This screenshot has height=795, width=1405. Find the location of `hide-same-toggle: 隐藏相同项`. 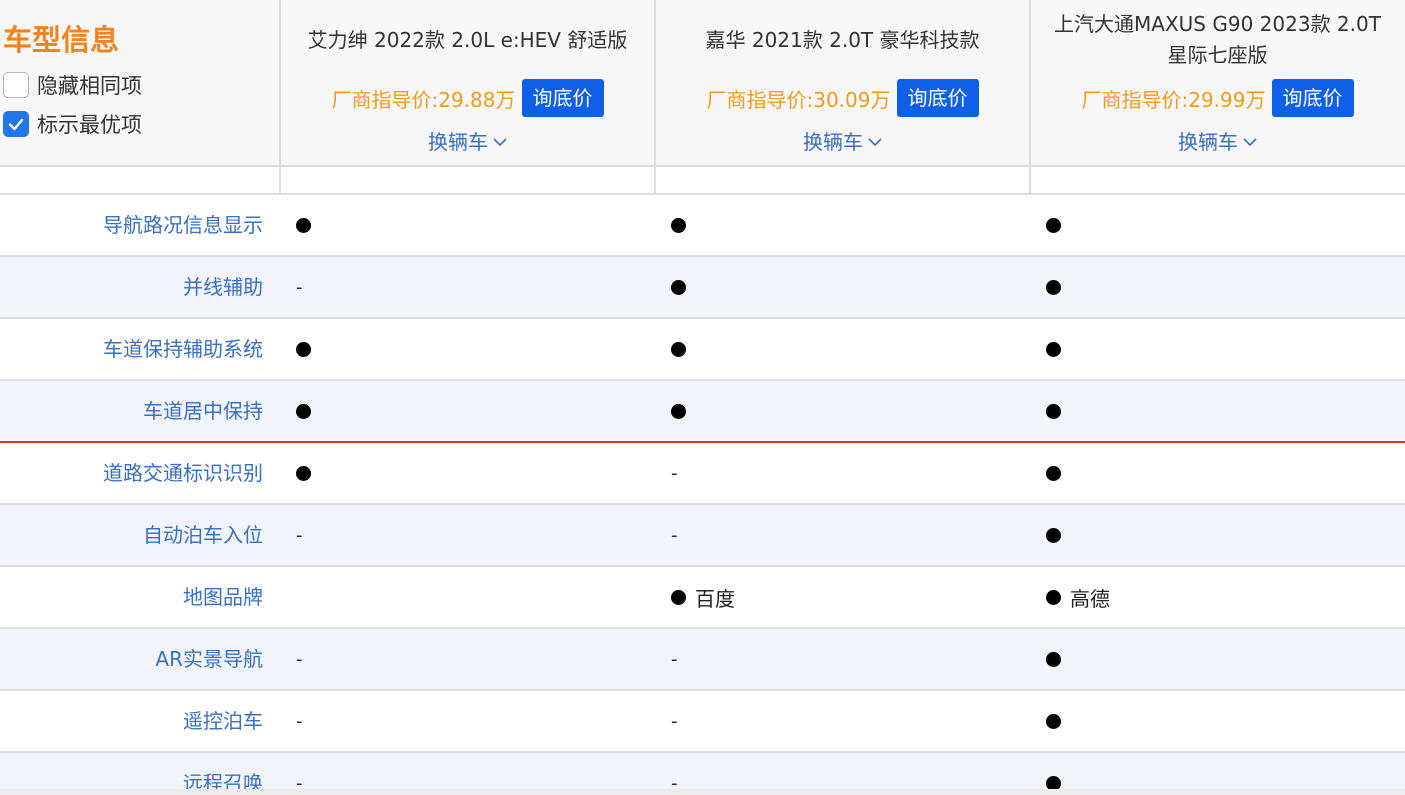

hide-same-toggle: 隐藏相同项 is located at coordinates (72, 85).